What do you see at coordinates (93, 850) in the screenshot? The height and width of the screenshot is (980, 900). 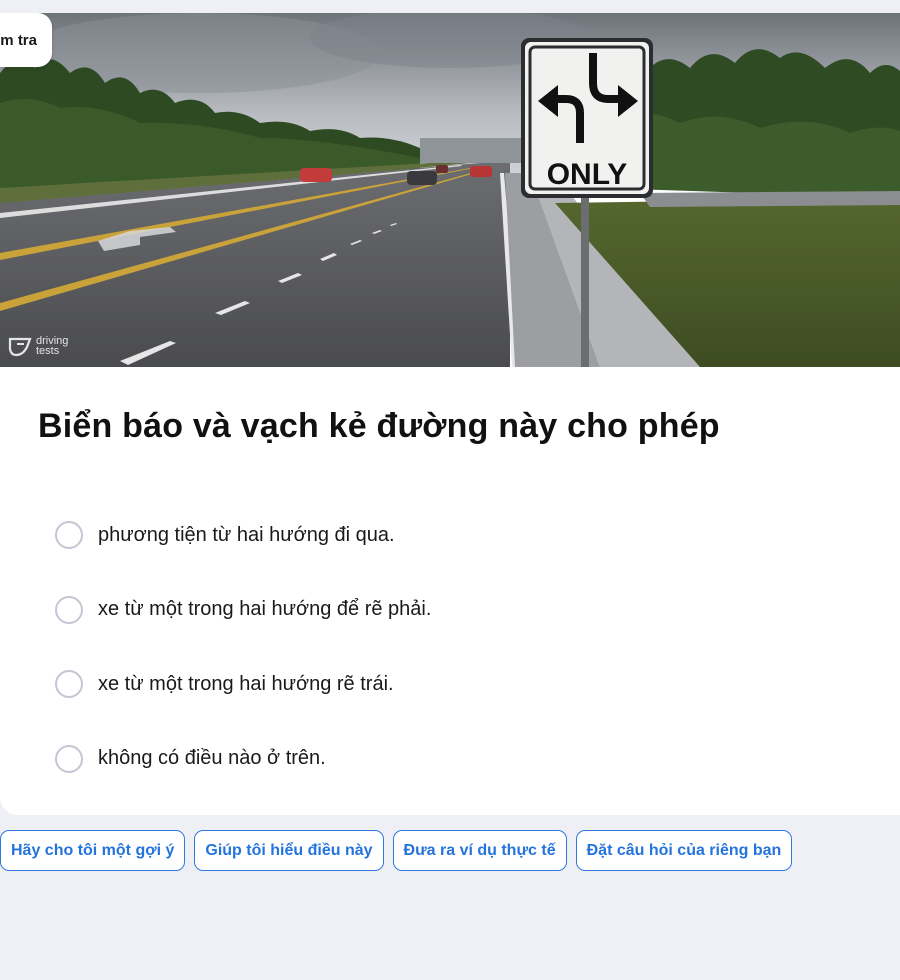 I see `hint-button: Hãy cho tôi một gợi ý` at bounding box center [93, 850].